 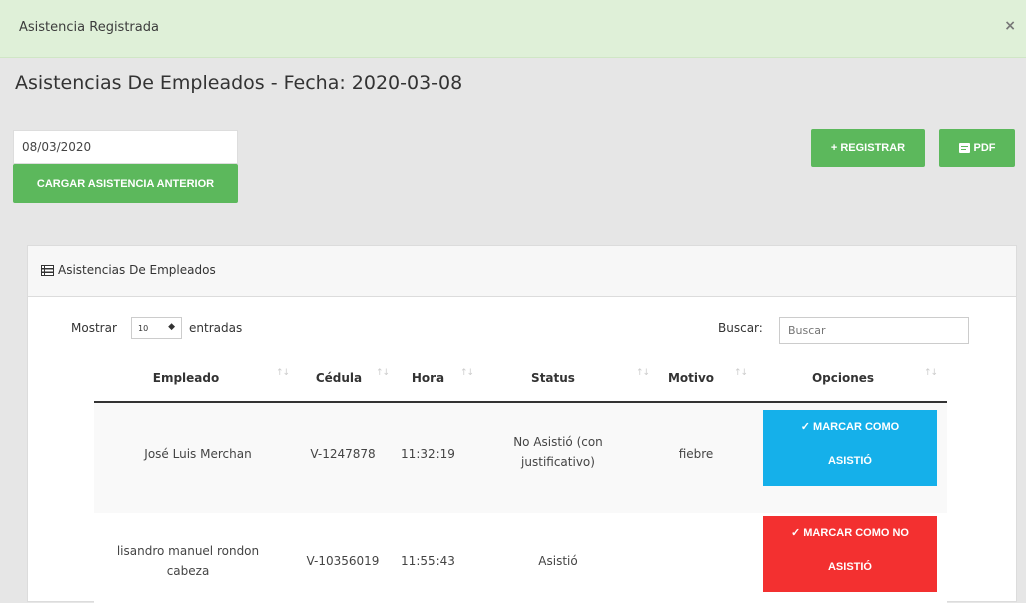 What do you see at coordinates (984, 148) in the screenshot?
I see `pdf-label: PDF` at bounding box center [984, 148].